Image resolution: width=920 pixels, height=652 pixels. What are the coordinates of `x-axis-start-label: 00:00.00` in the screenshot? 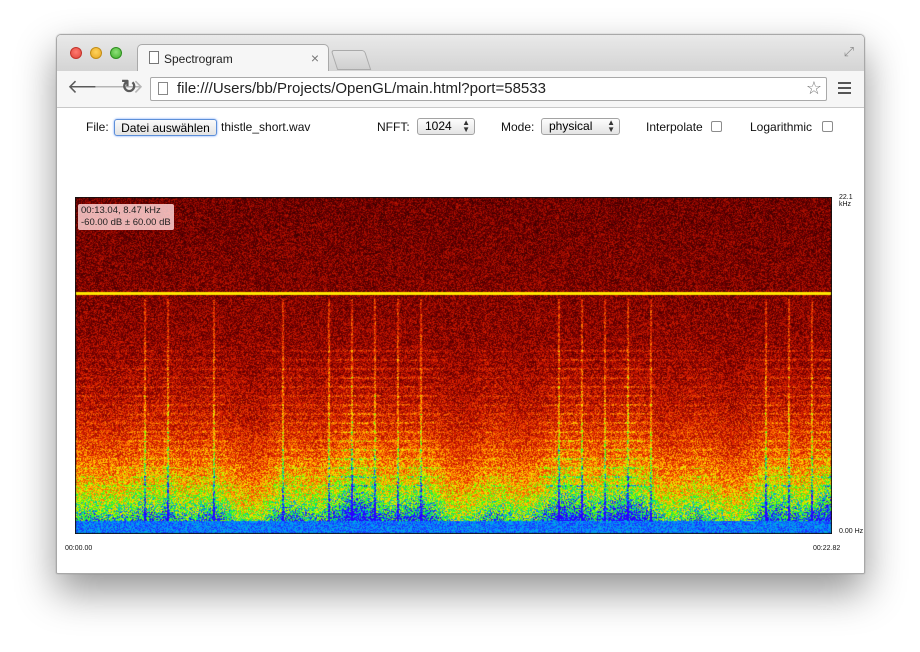 It's located at (79, 548).